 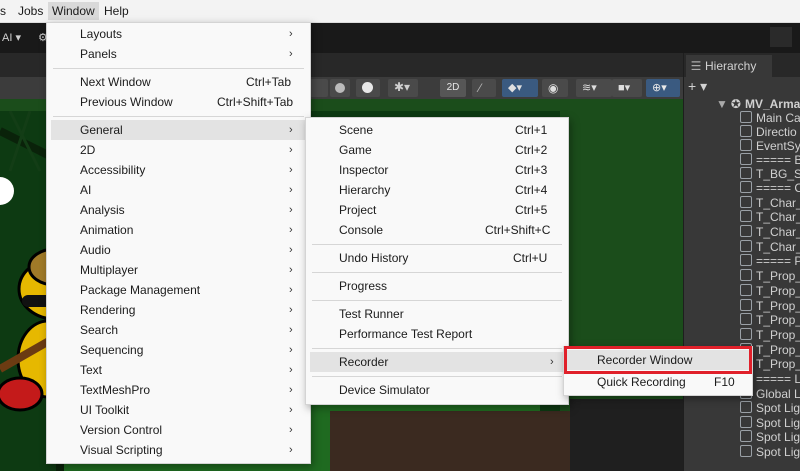 What do you see at coordinates (437, 286) in the screenshot?
I see `menu-item-progress: Progress` at bounding box center [437, 286].